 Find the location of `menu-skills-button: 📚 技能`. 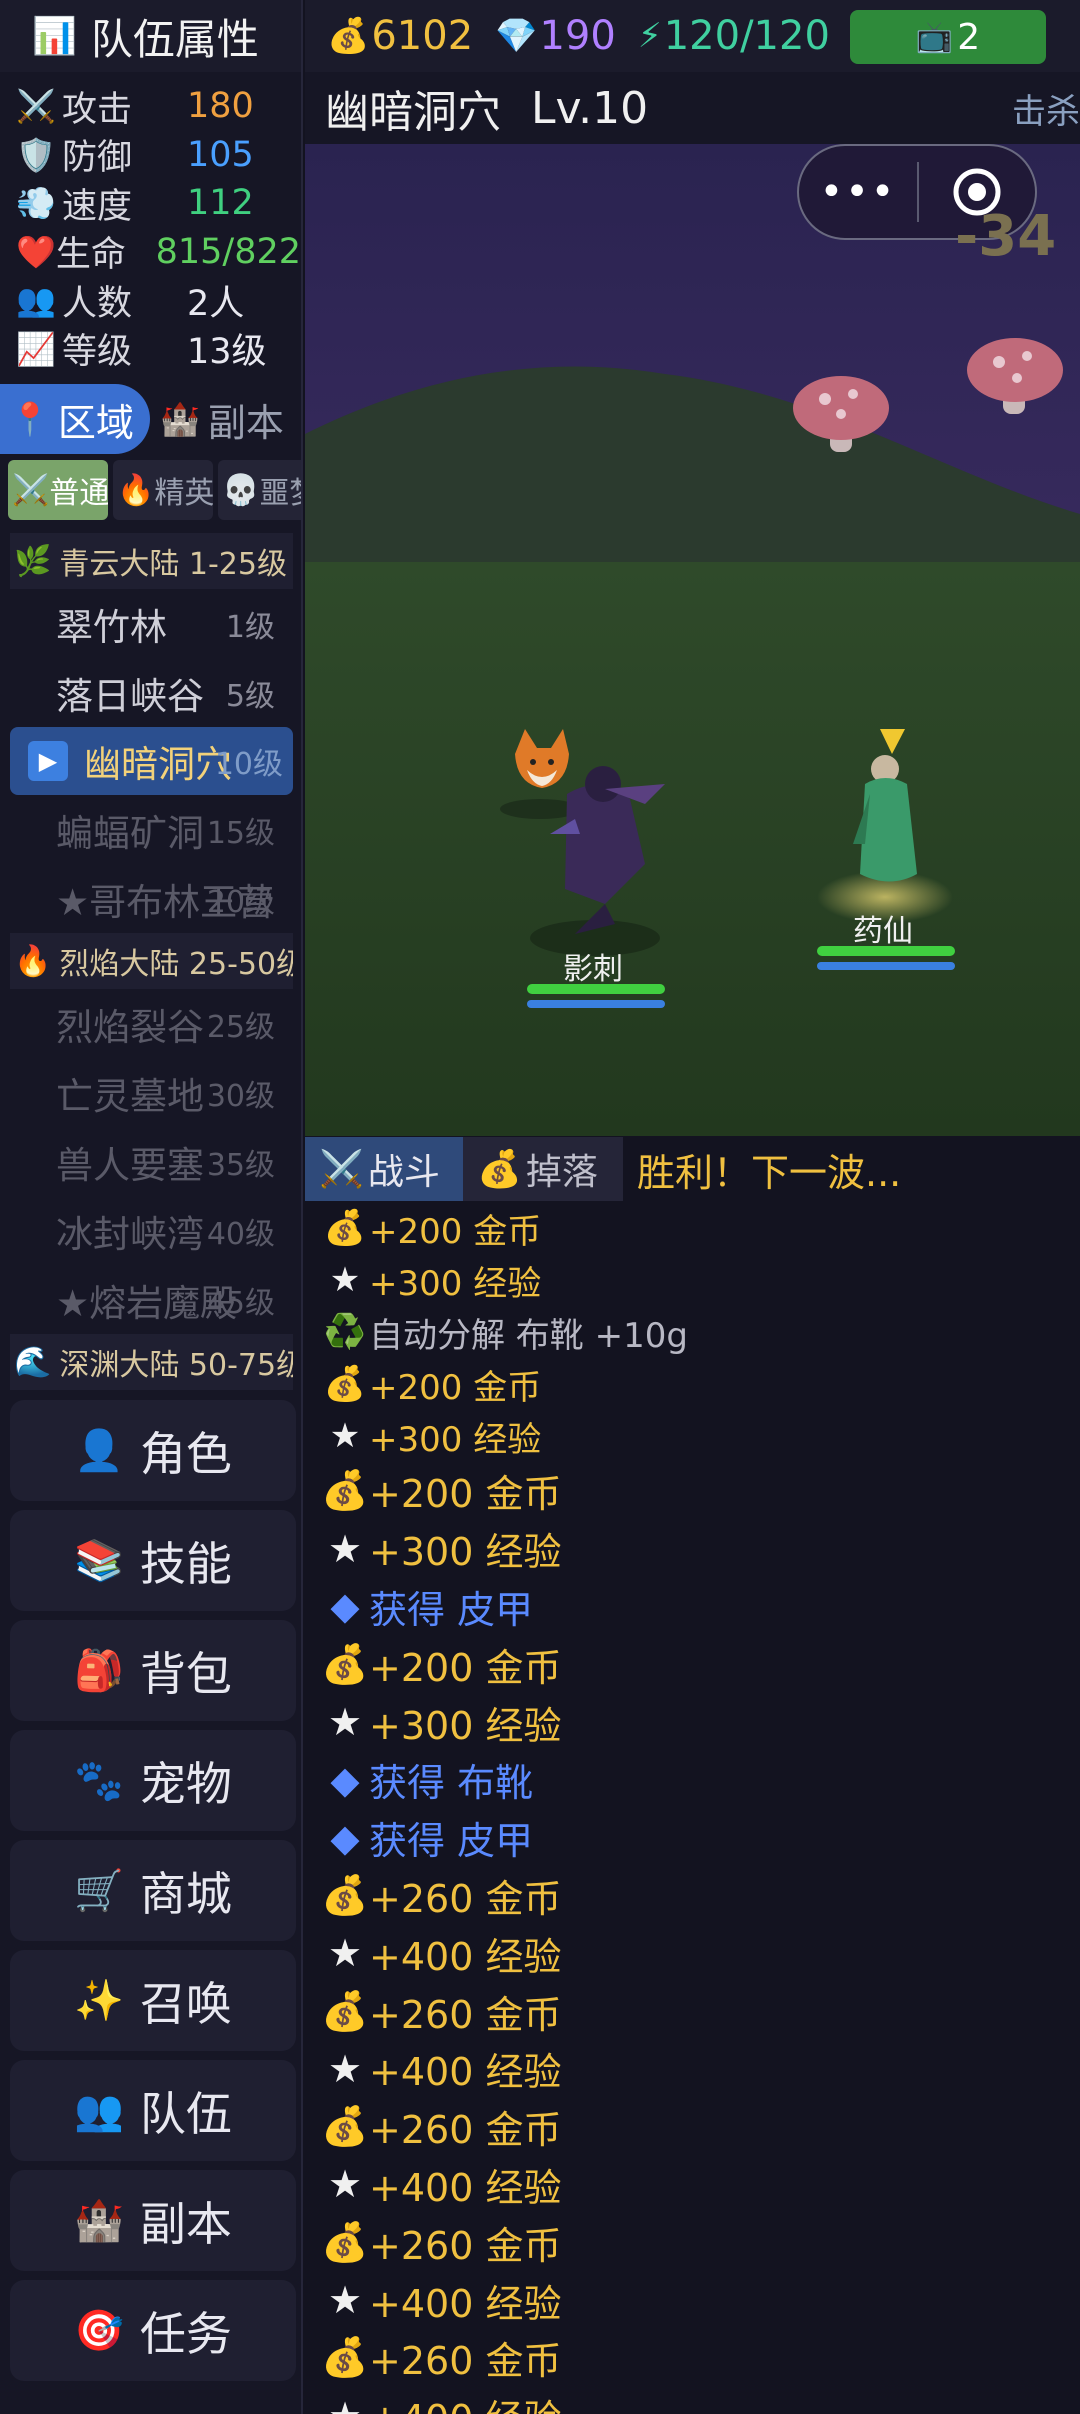

menu-skills-button: 📚 技能 is located at coordinates (153, 1560).